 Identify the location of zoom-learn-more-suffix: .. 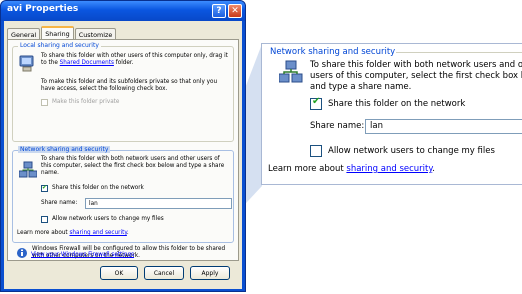
(433, 169).